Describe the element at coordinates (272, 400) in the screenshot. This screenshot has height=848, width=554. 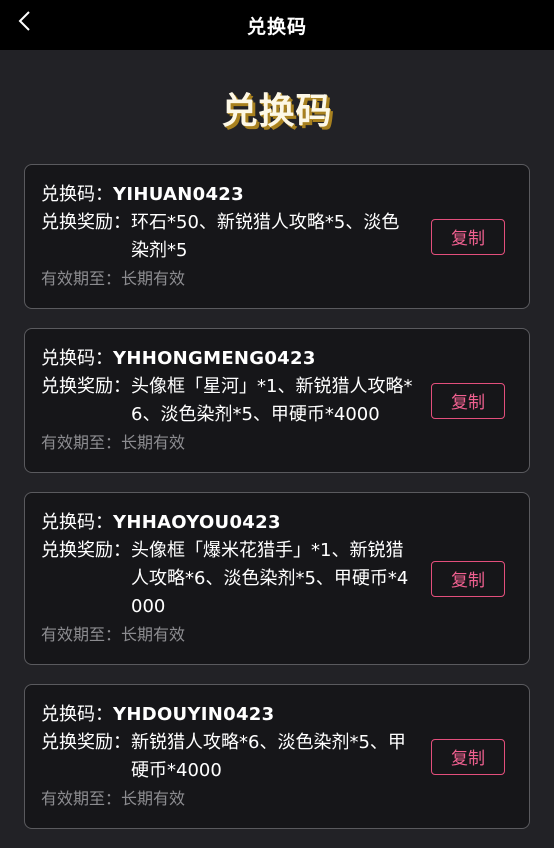
I see `reward-text: 头像框「星河」*1、新锐猎人攻略*6、淡色染剂*5、甲硬币*4000` at that location.